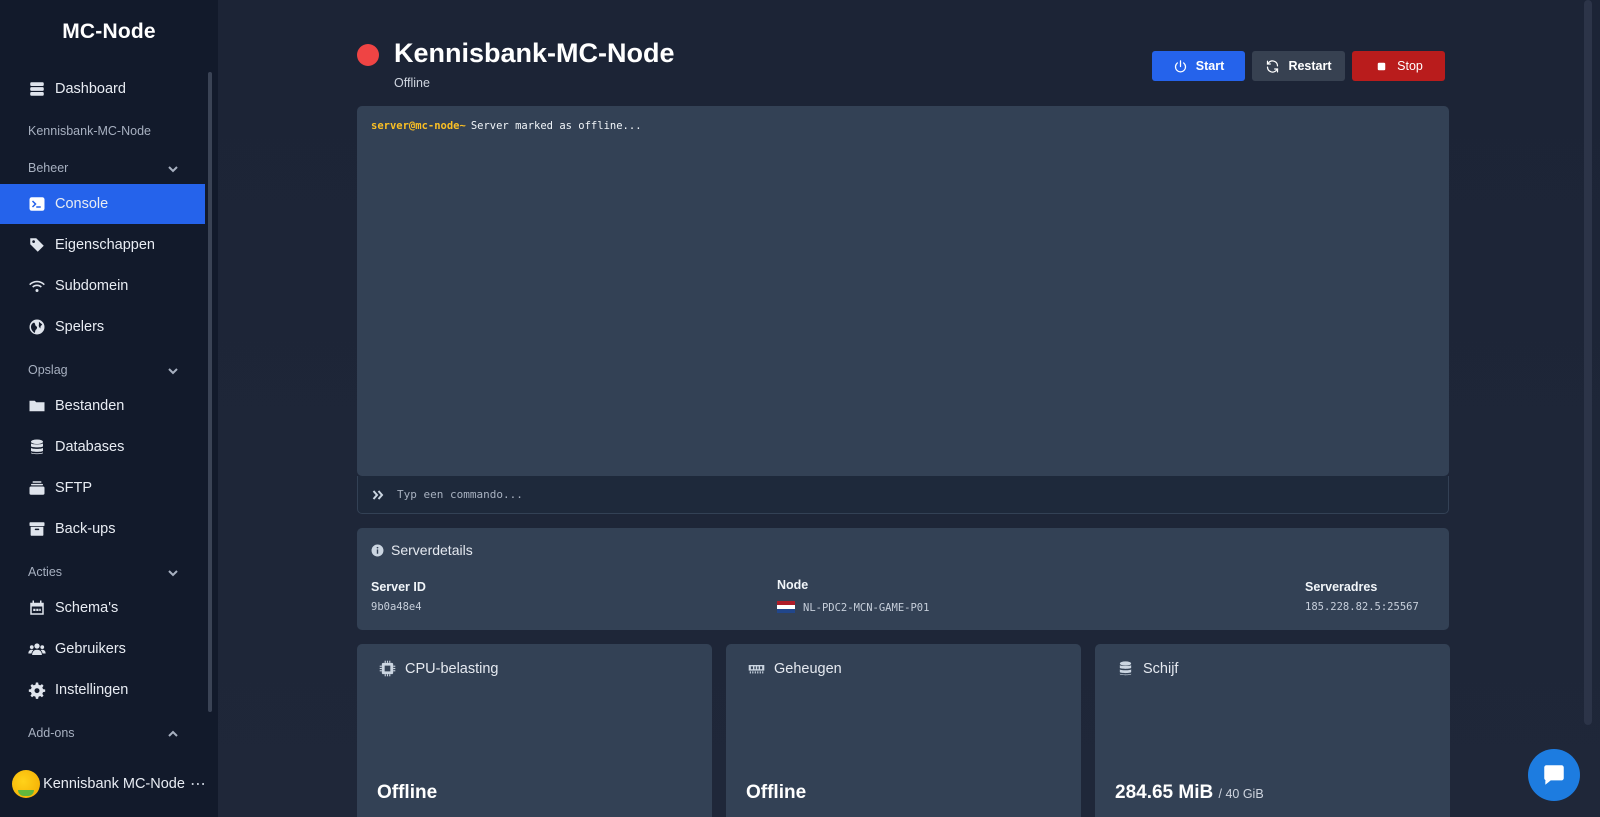 Image resolution: width=1600 pixels, height=817 pixels. Describe the element at coordinates (1341, 587) in the screenshot. I see `address-label: Serveradres` at that location.